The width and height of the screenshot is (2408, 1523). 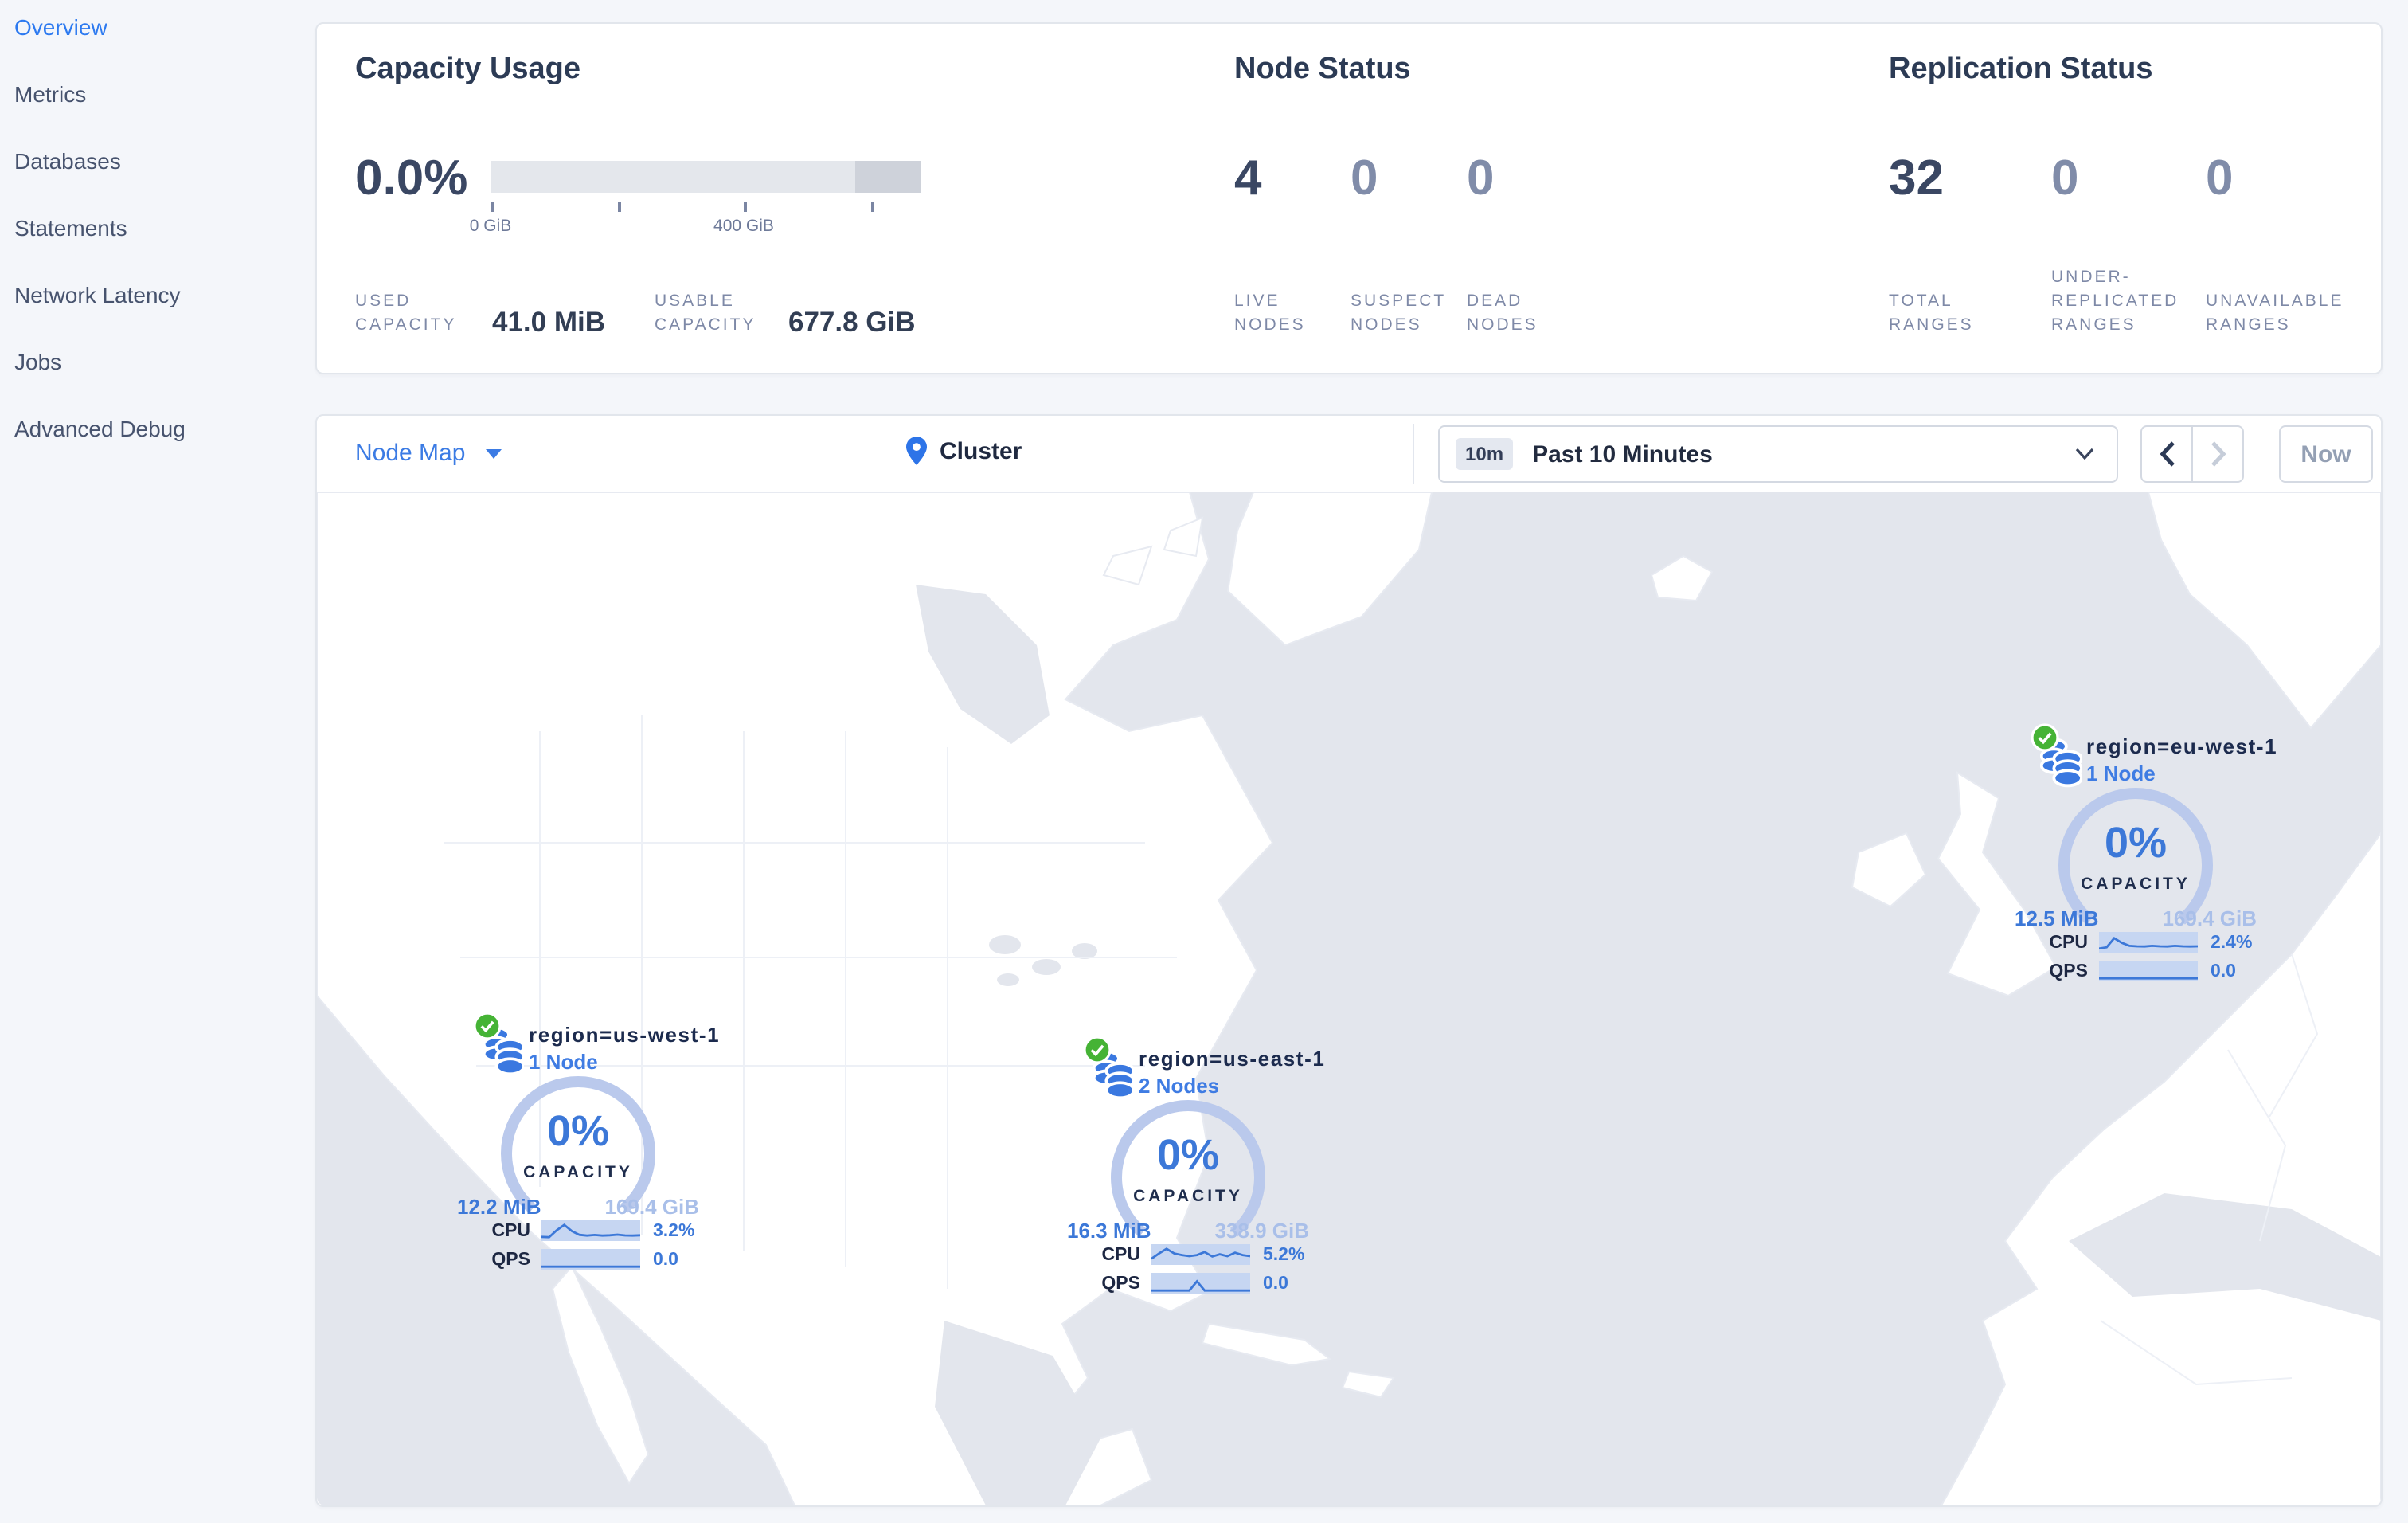 I want to click on capacity-bar, so click(x=706, y=177).